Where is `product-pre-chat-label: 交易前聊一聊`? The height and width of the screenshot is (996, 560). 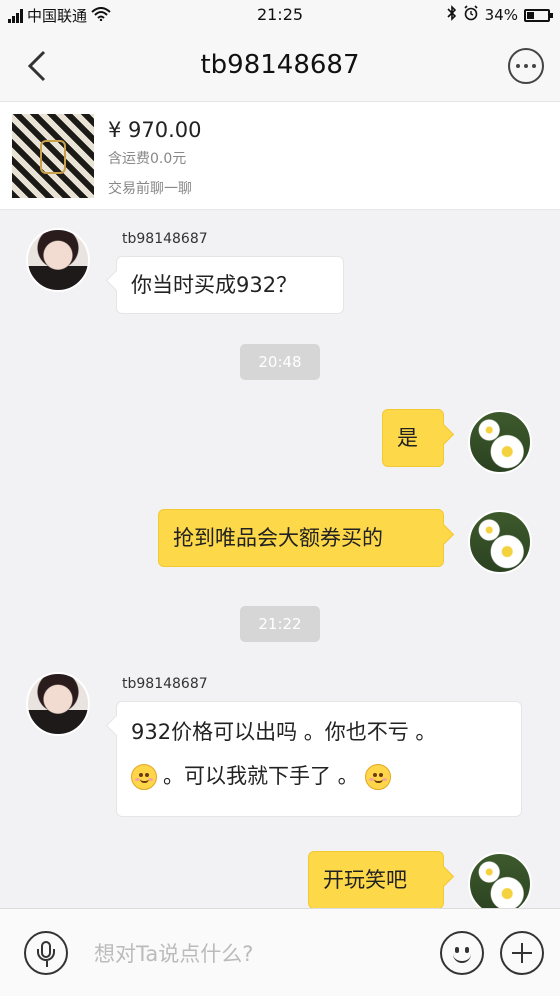 product-pre-chat-label: 交易前聊一聊 is located at coordinates (150, 189).